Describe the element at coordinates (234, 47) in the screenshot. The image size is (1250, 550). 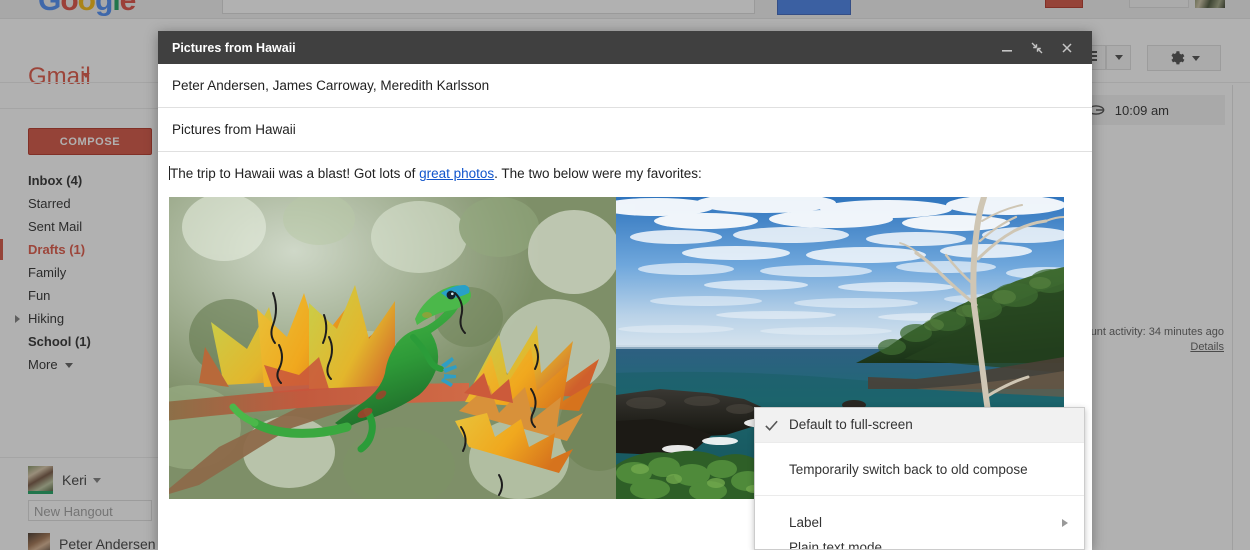
I see `compose-title: Pictures from Hawaii` at that location.